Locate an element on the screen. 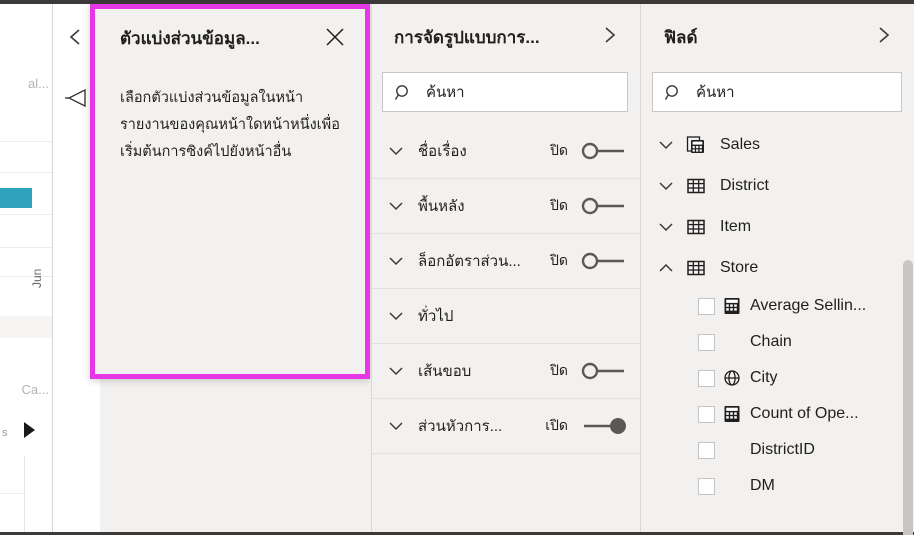  format-option-label: ทั่วไป is located at coordinates (436, 316).